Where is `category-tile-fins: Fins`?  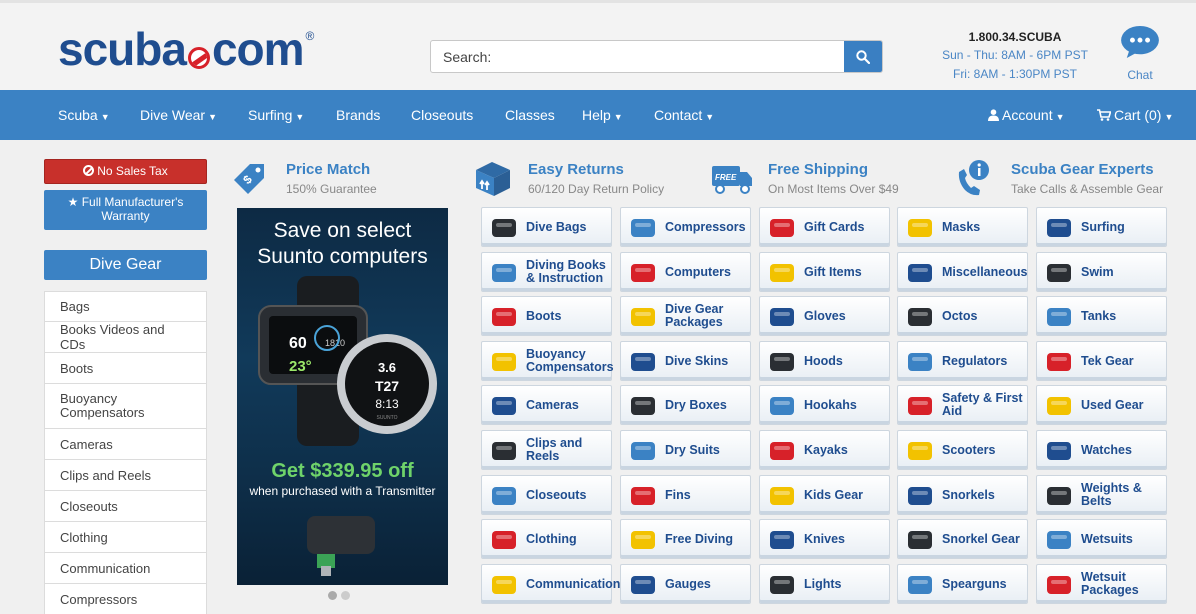
category-tile-fins: Fins is located at coordinates (685, 495).